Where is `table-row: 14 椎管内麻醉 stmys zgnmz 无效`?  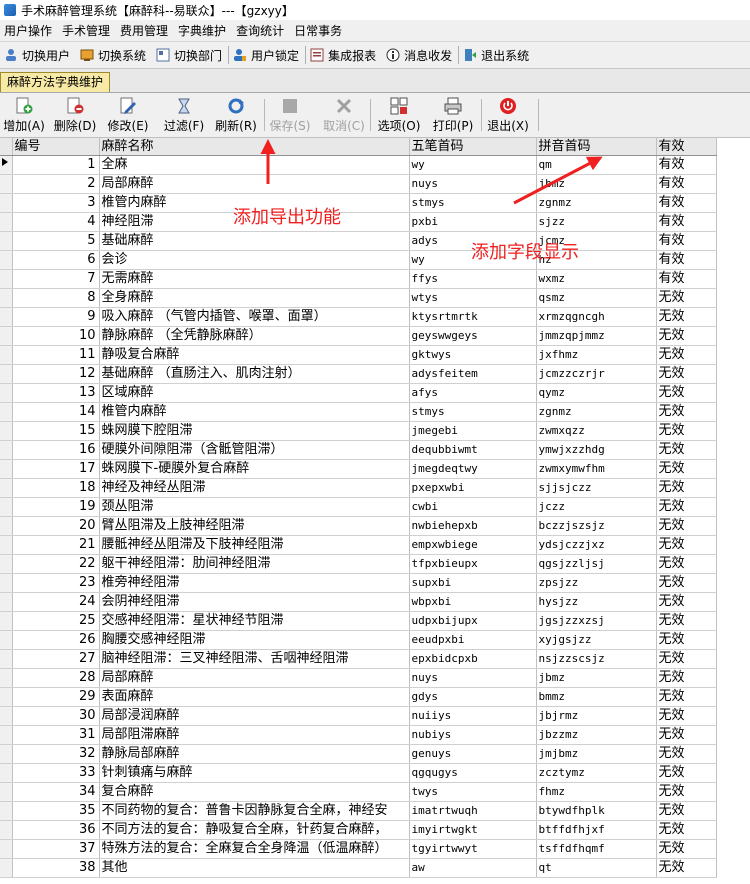 table-row: 14 椎管内麻醉 stmys zgnmz 无效 is located at coordinates (358, 412).